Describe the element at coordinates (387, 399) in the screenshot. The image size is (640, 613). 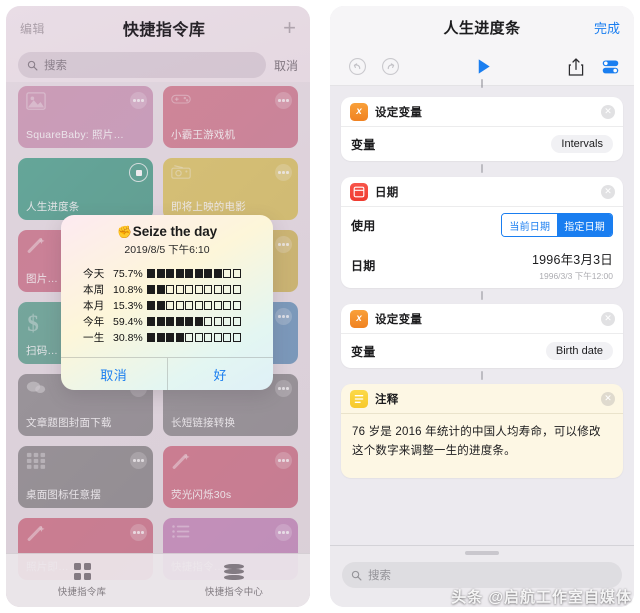
I see `action-title: 注释` at that location.